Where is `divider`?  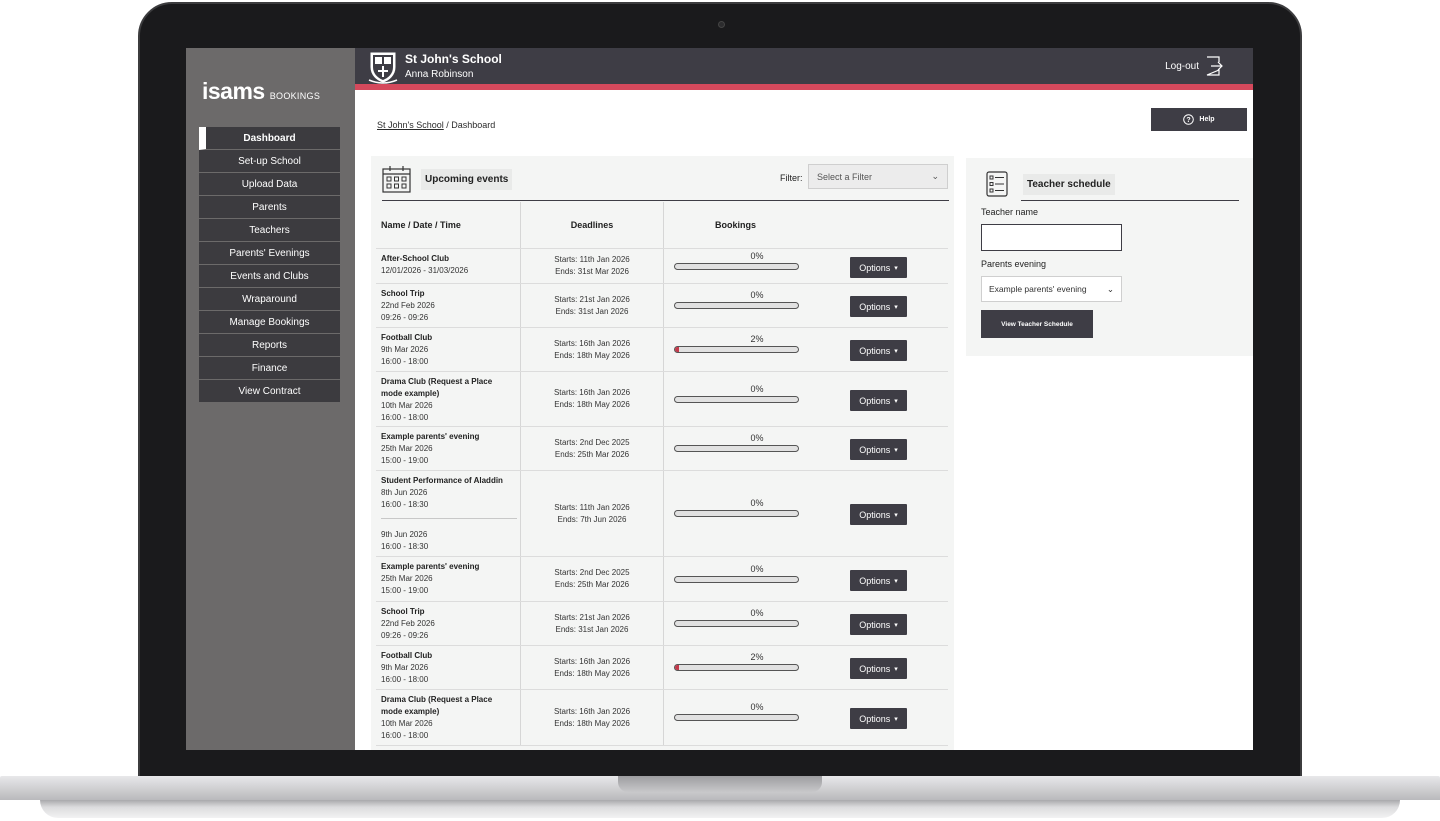 divider is located at coordinates (1130, 200).